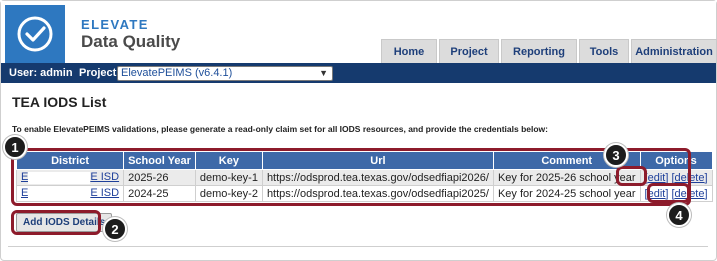 The height and width of the screenshot is (261, 717). I want to click on key-cell: demo-key-1, so click(228, 177).